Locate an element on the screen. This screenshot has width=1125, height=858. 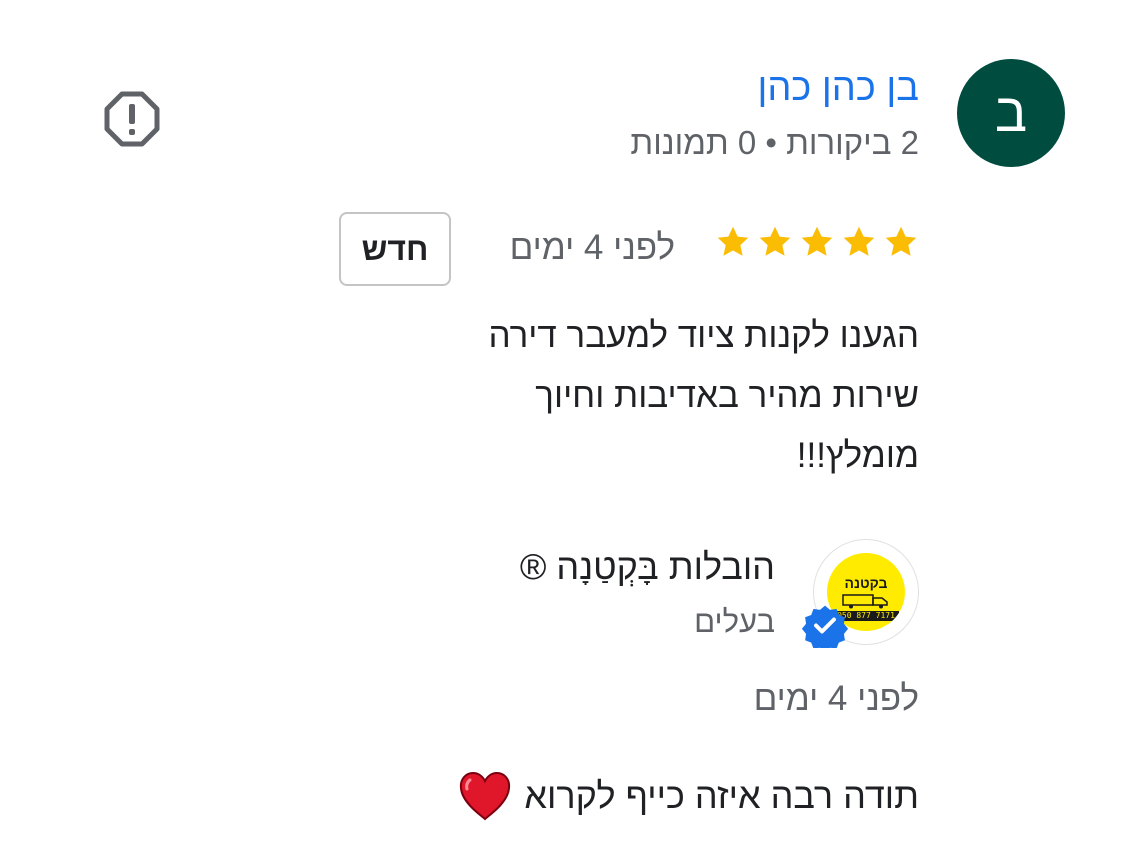
owner-name: הובלות בָּקְטַנָה ® is located at coordinates (647, 567).